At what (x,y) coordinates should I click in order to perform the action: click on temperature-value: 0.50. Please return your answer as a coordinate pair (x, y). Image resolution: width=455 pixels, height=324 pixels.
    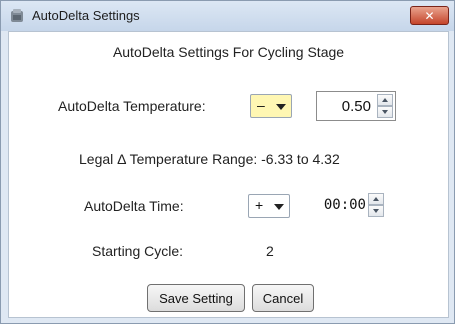
    Looking at the image, I should click on (356, 106).